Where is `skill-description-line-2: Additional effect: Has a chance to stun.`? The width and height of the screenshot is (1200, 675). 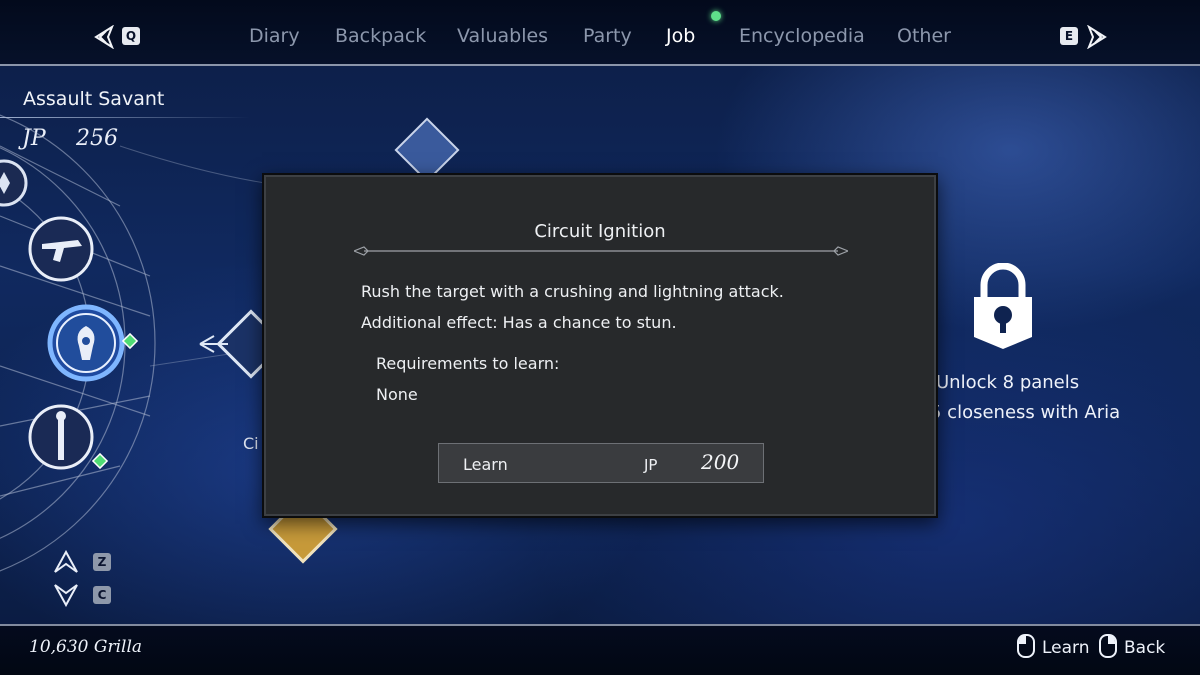 skill-description-line-2: Additional effect: Has a chance to stun. is located at coordinates (519, 322).